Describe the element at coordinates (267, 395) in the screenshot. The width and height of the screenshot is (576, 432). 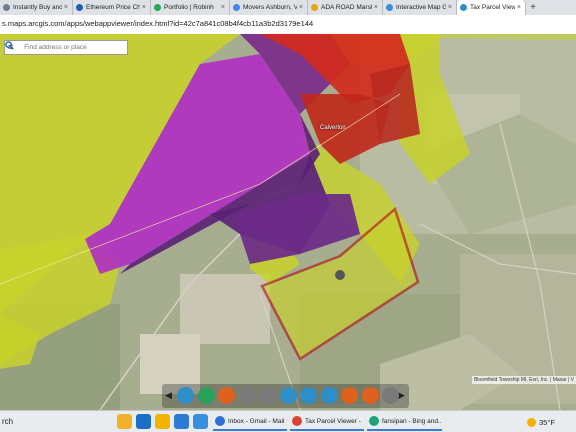
I see `query-icon` at that location.